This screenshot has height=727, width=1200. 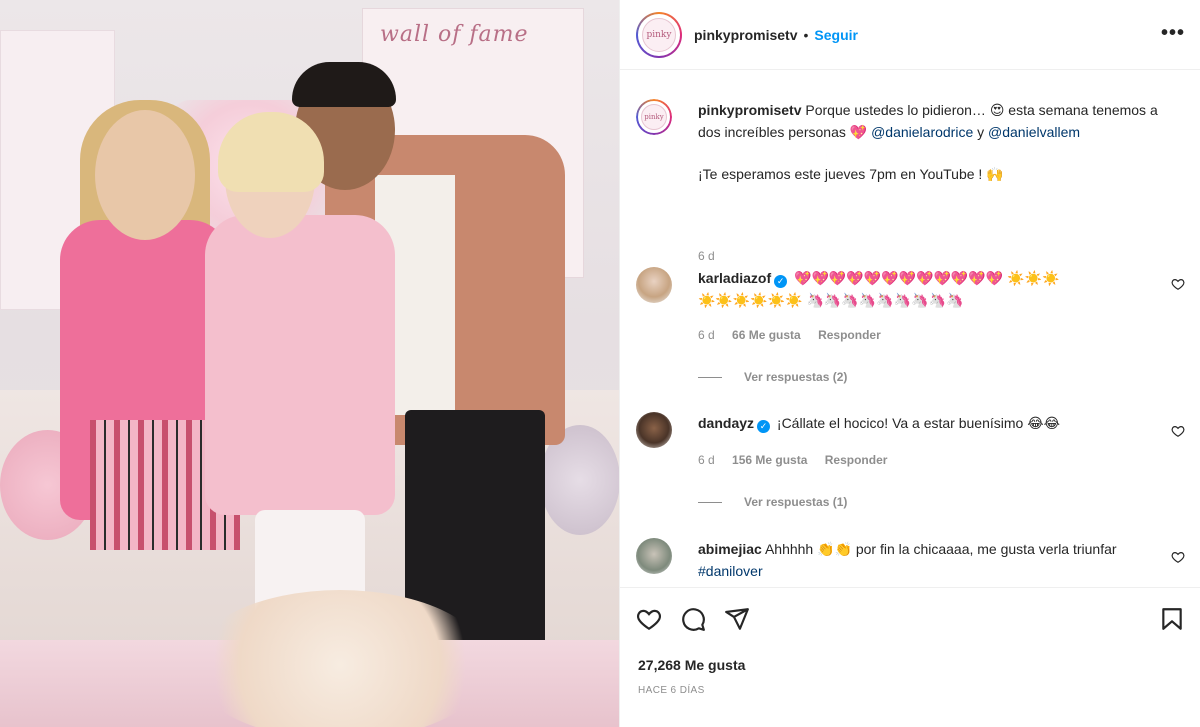 I want to click on comment-meta: 6 d 66 Me gusta Responder, so click(x=796, y=335).